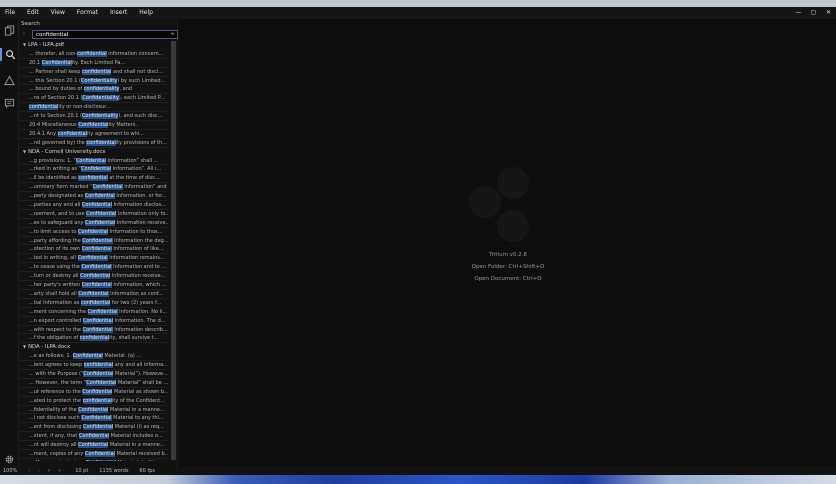 Image resolution: width=836 pixels, height=484 pixels. I want to click on result-text: ...perly designated as, so click(57, 196).